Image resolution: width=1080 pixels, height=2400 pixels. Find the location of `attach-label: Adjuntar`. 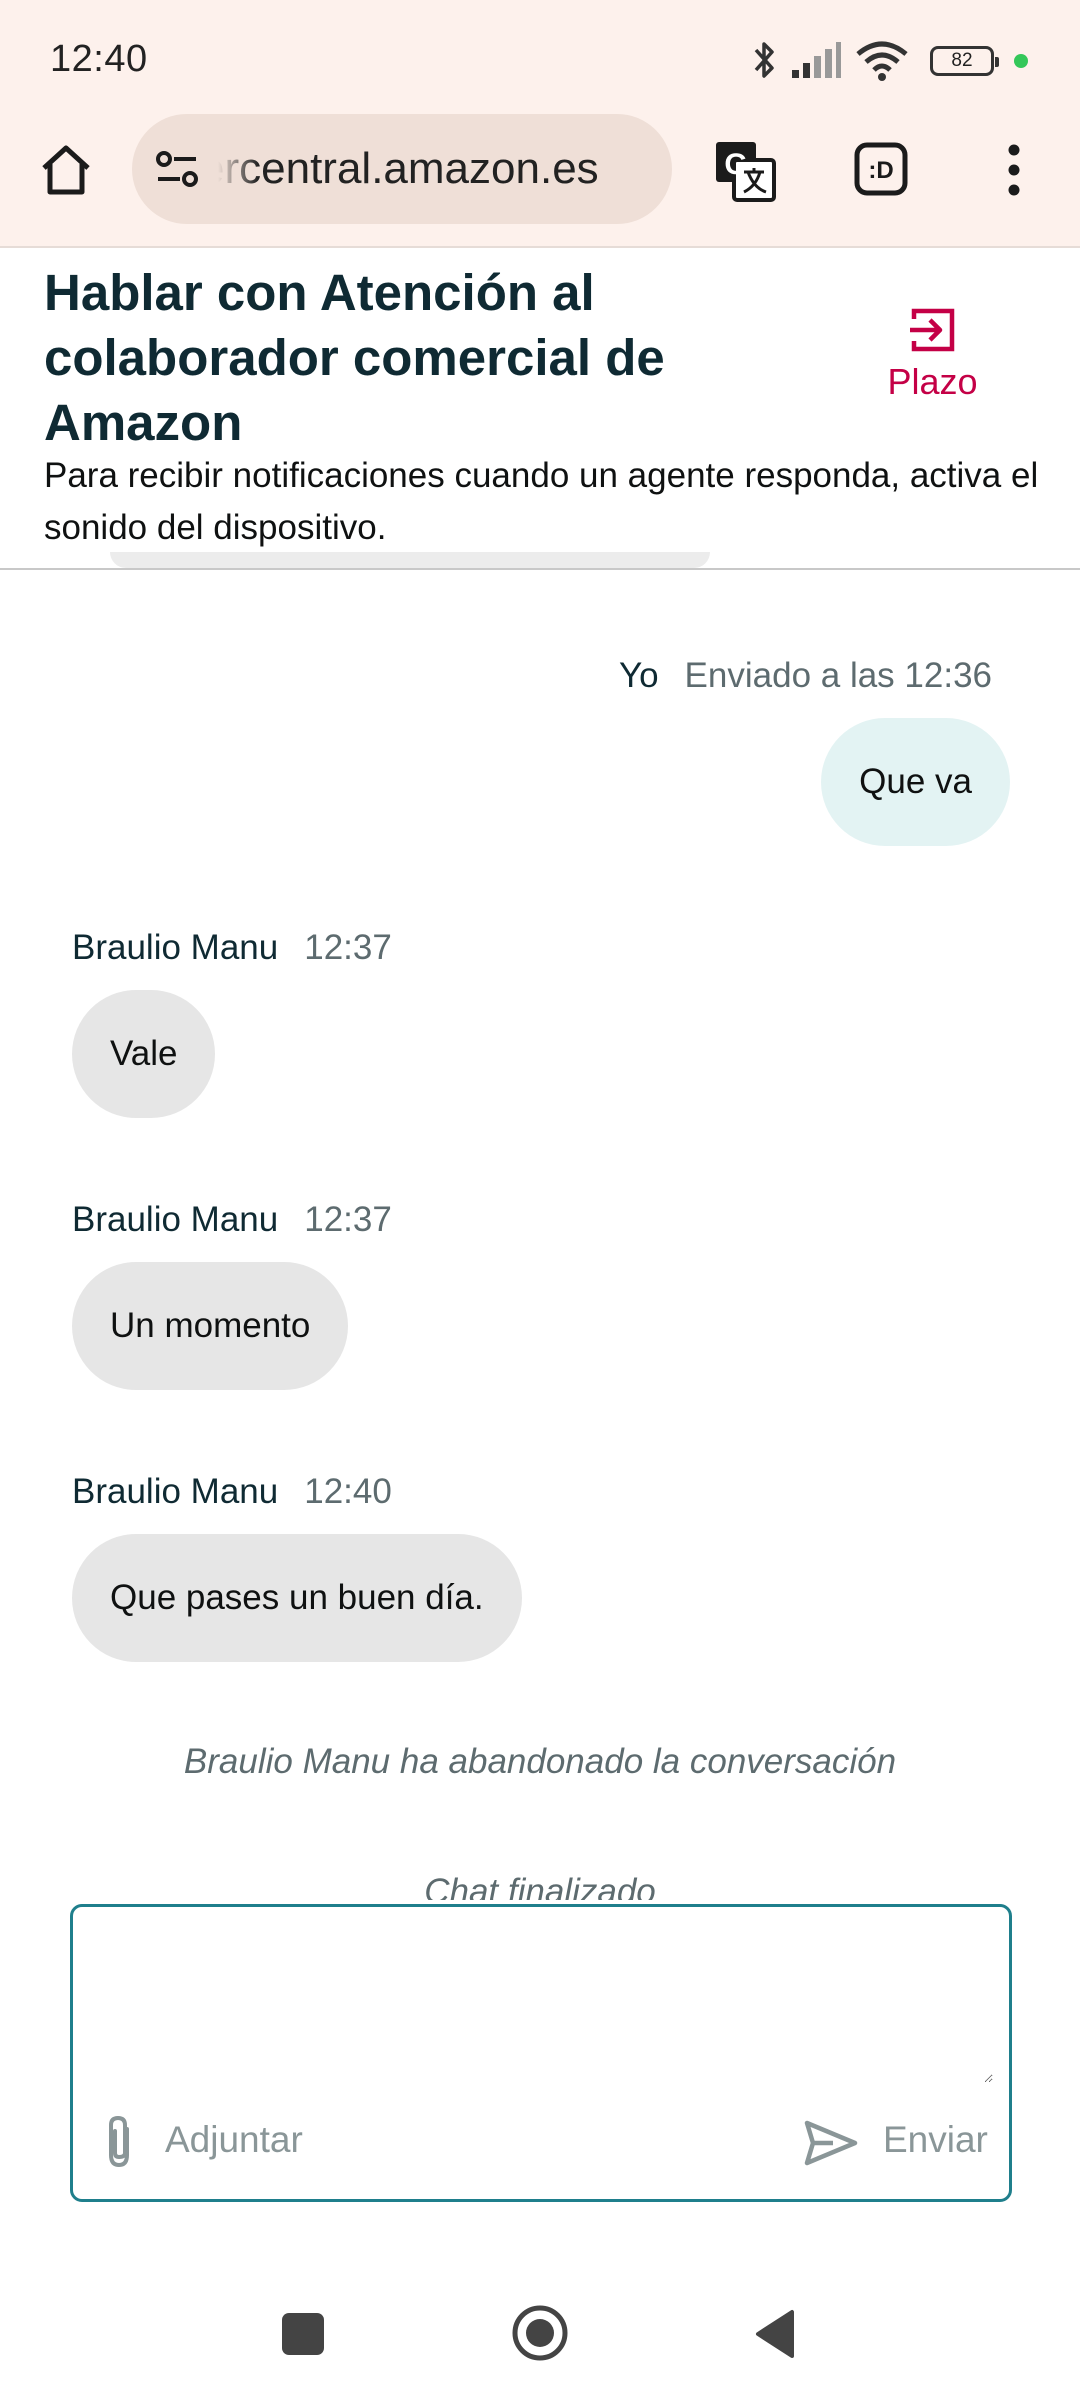

attach-label: Adjuntar is located at coordinates (234, 2139).